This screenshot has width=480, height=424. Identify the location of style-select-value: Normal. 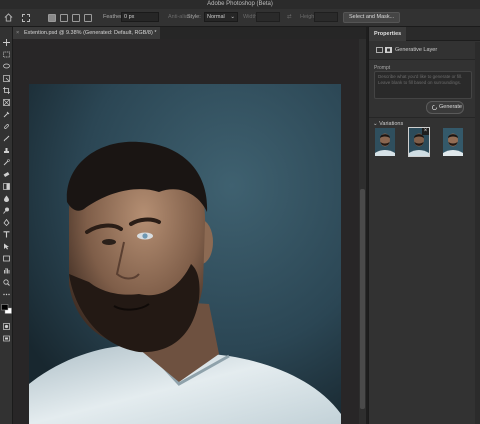
(216, 17).